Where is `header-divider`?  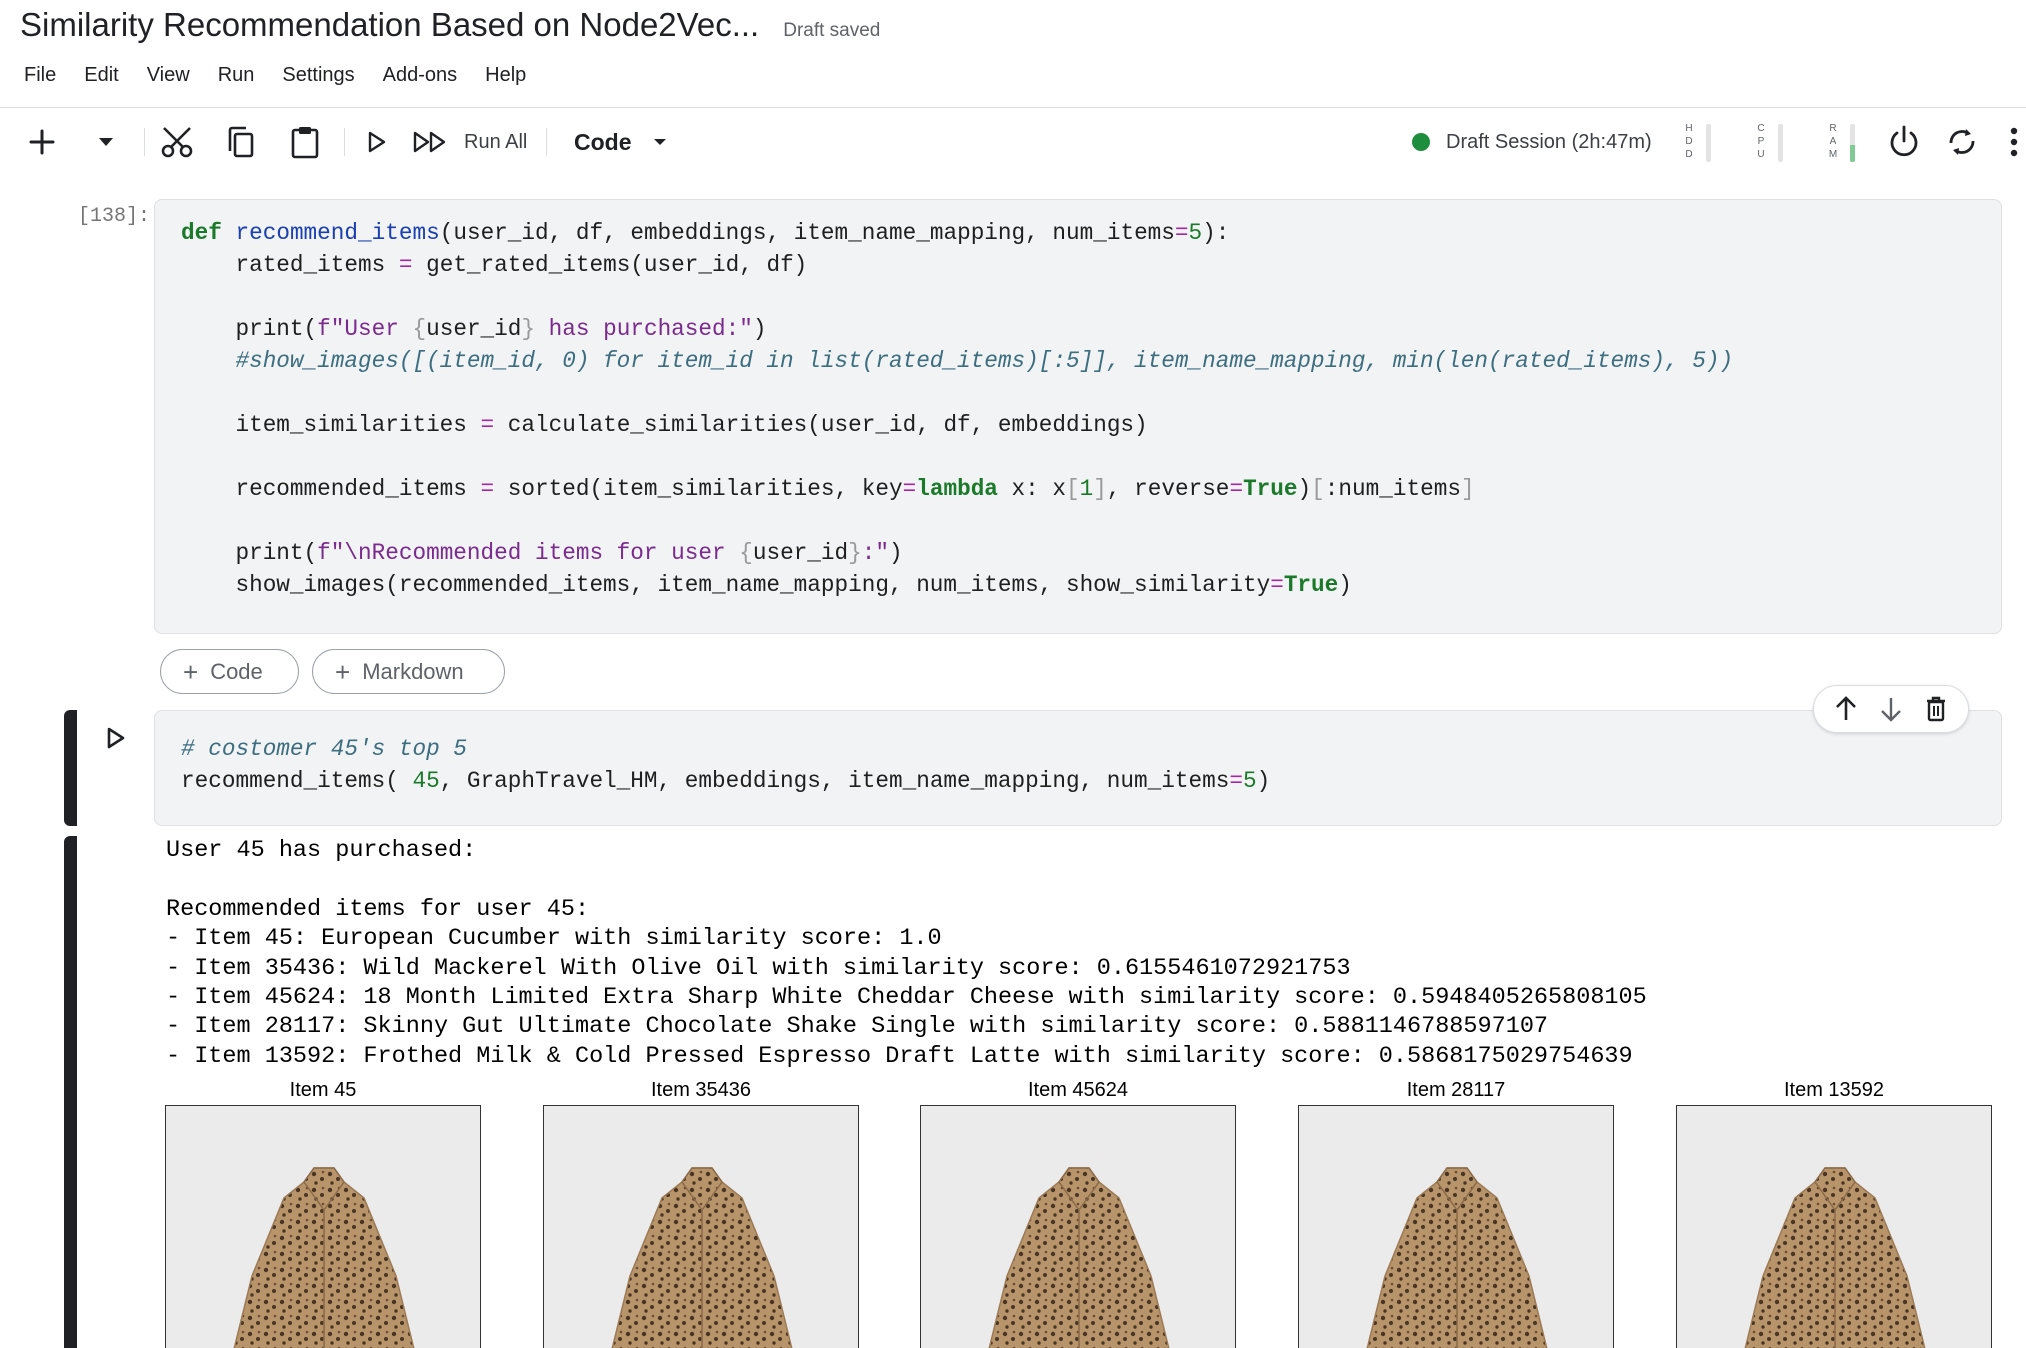 header-divider is located at coordinates (1013, 107).